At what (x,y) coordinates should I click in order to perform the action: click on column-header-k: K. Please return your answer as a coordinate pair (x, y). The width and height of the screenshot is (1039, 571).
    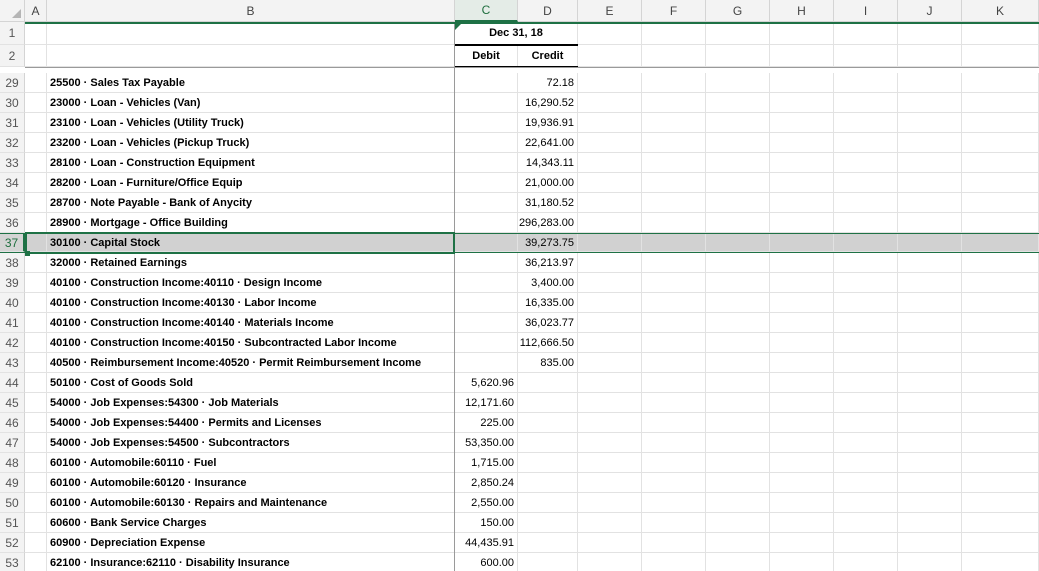
    Looking at the image, I should click on (1000, 11).